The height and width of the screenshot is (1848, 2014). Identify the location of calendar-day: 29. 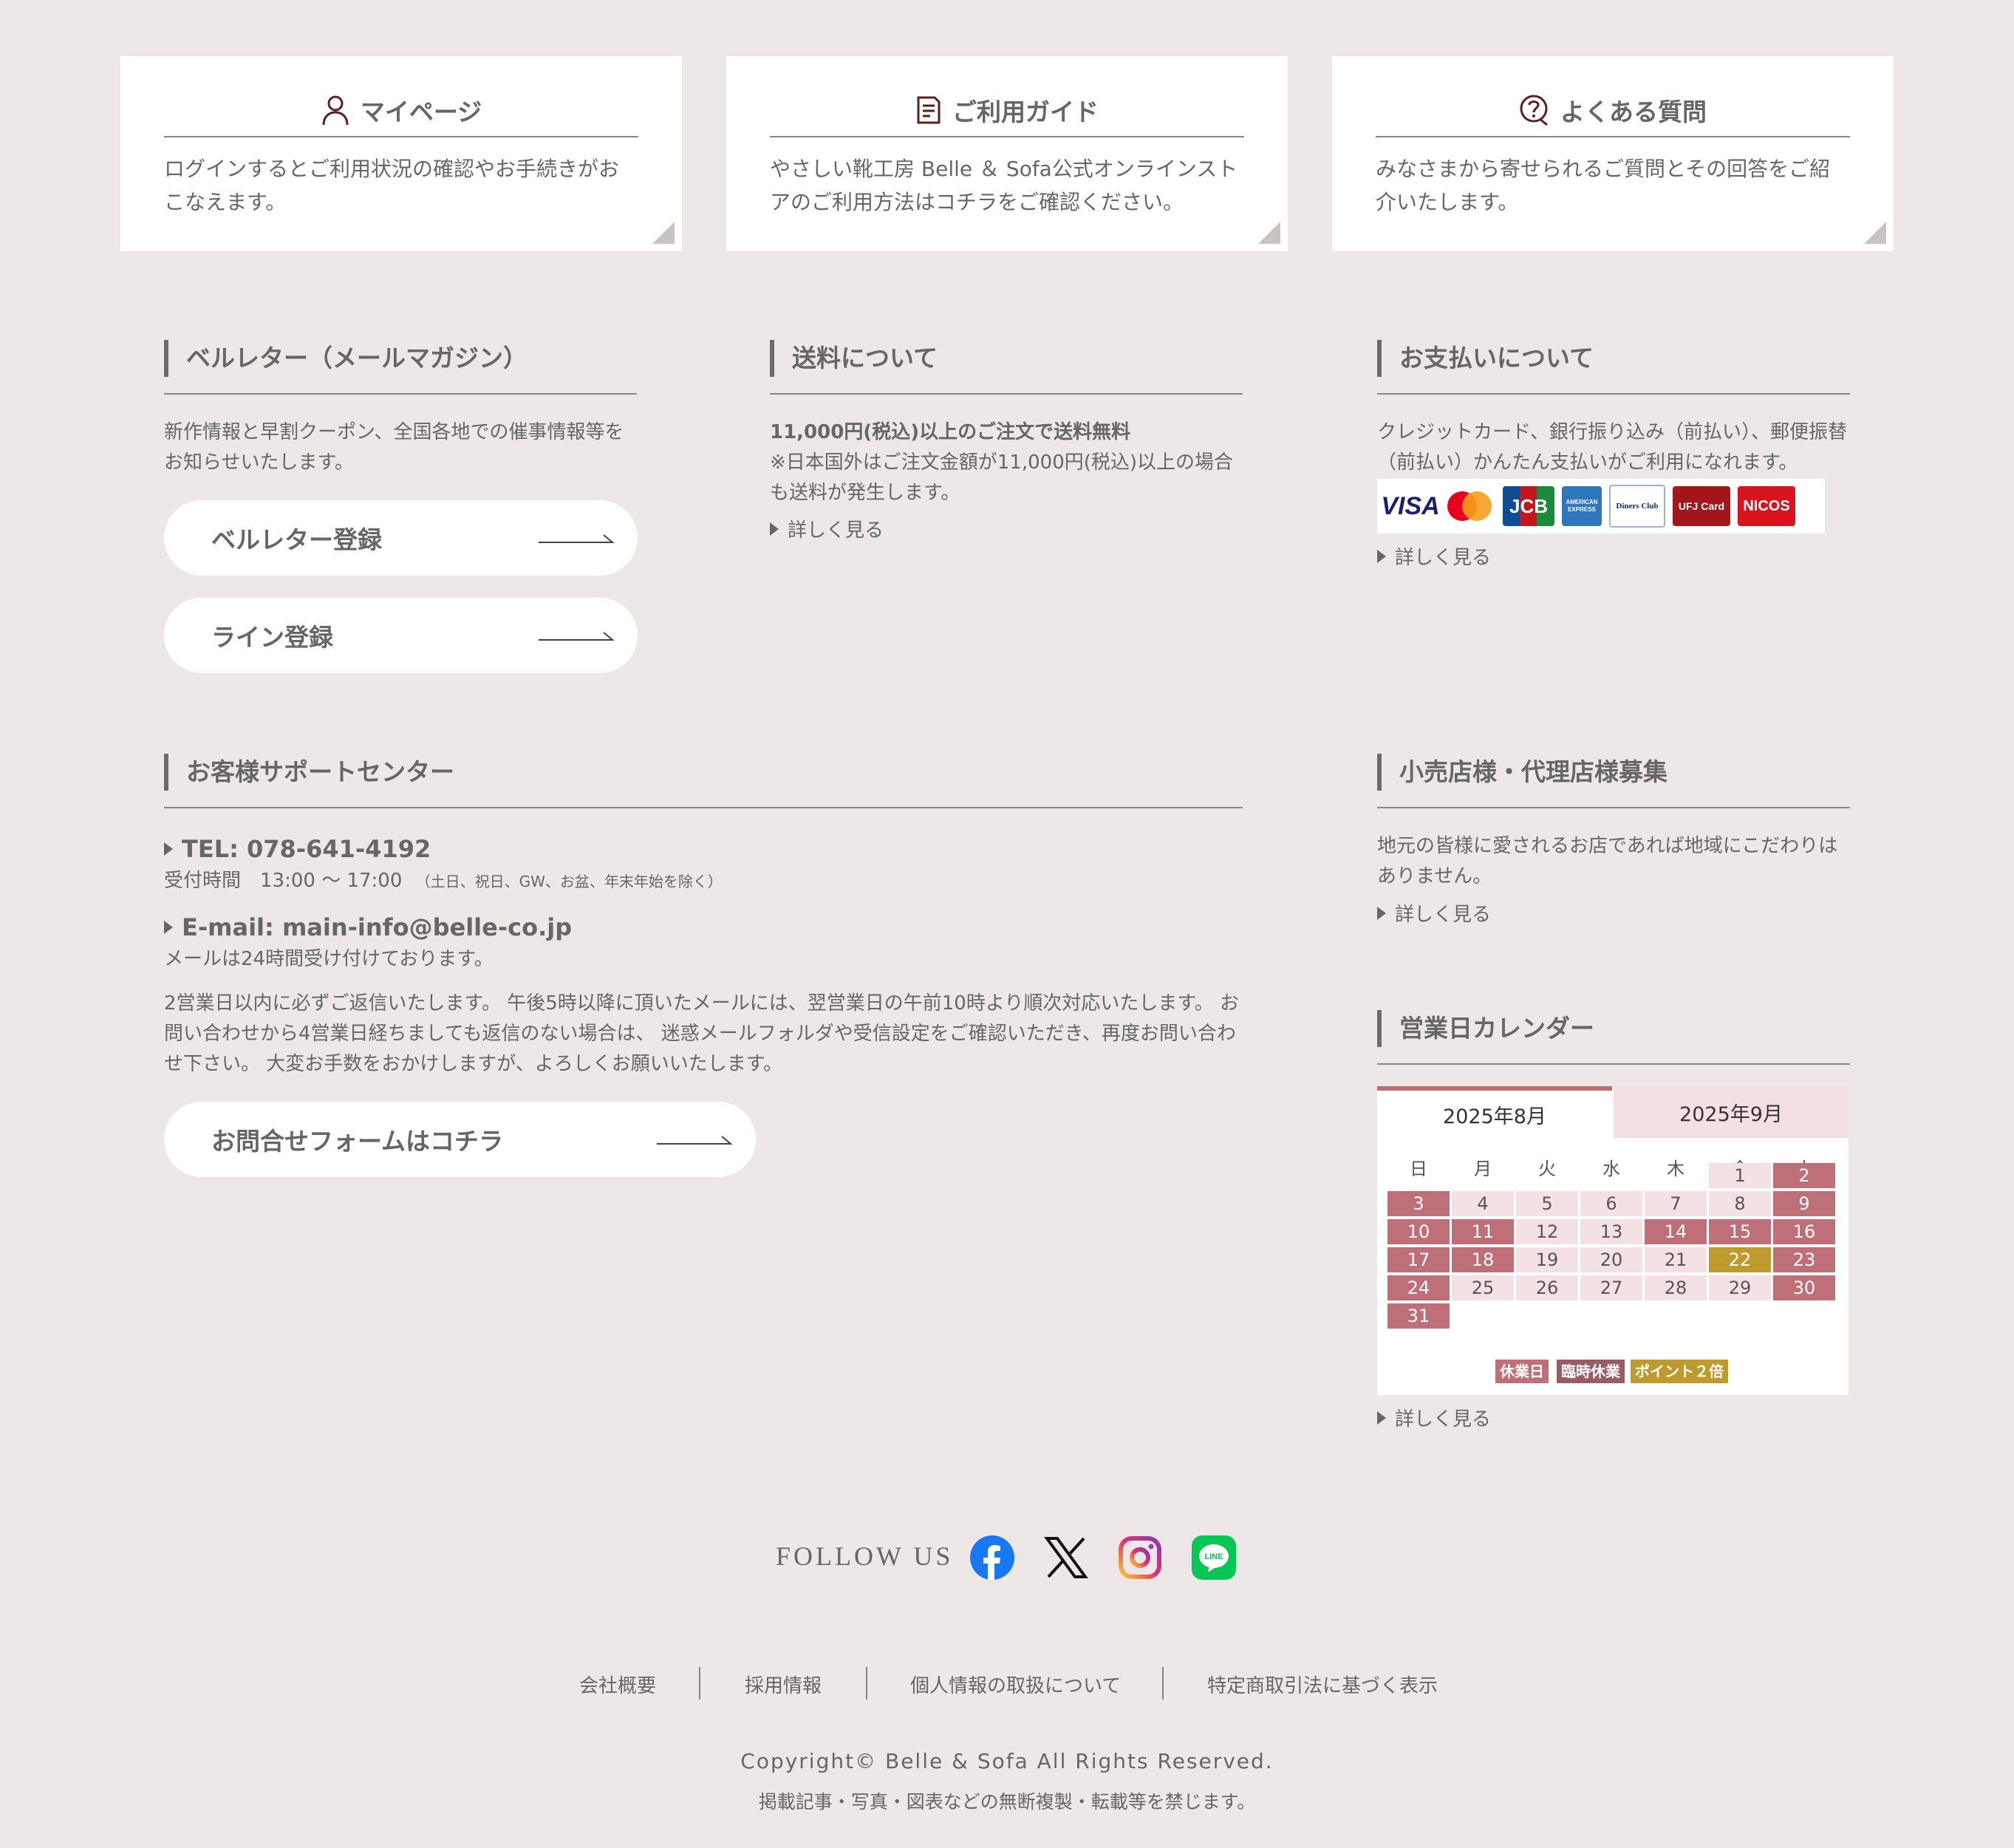
(1740, 1287).